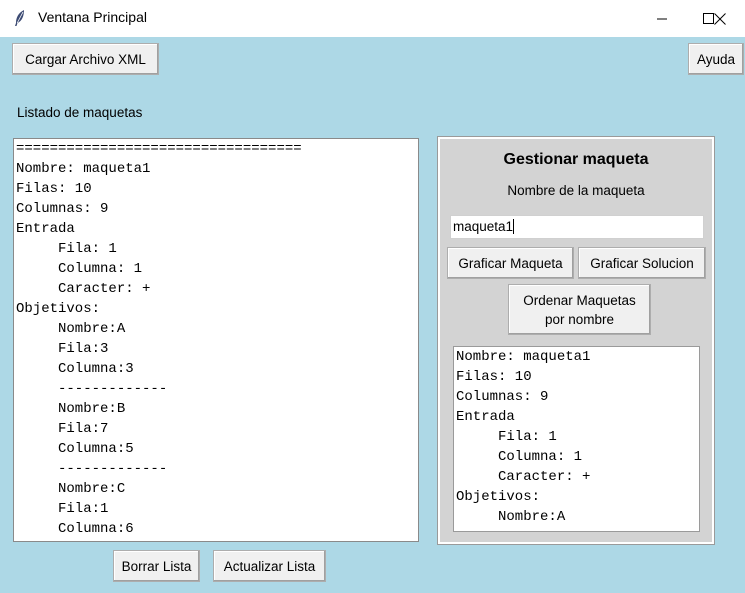 The image size is (745, 593). What do you see at coordinates (506, 437) in the screenshot?
I see `detail-line: Fila: 1` at bounding box center [506, 437].